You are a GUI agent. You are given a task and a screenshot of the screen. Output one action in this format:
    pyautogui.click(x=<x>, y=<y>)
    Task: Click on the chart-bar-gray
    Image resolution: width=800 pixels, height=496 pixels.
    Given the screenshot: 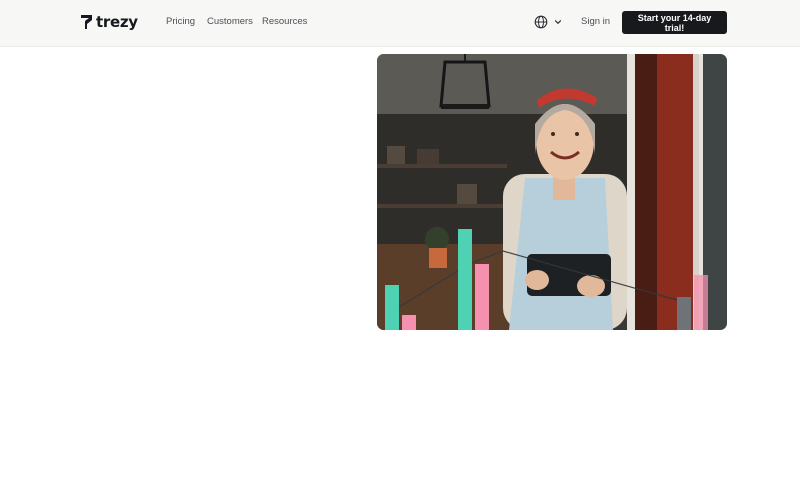 What is the action you would take?
    pyautogui.click(x=684, y=313)
    